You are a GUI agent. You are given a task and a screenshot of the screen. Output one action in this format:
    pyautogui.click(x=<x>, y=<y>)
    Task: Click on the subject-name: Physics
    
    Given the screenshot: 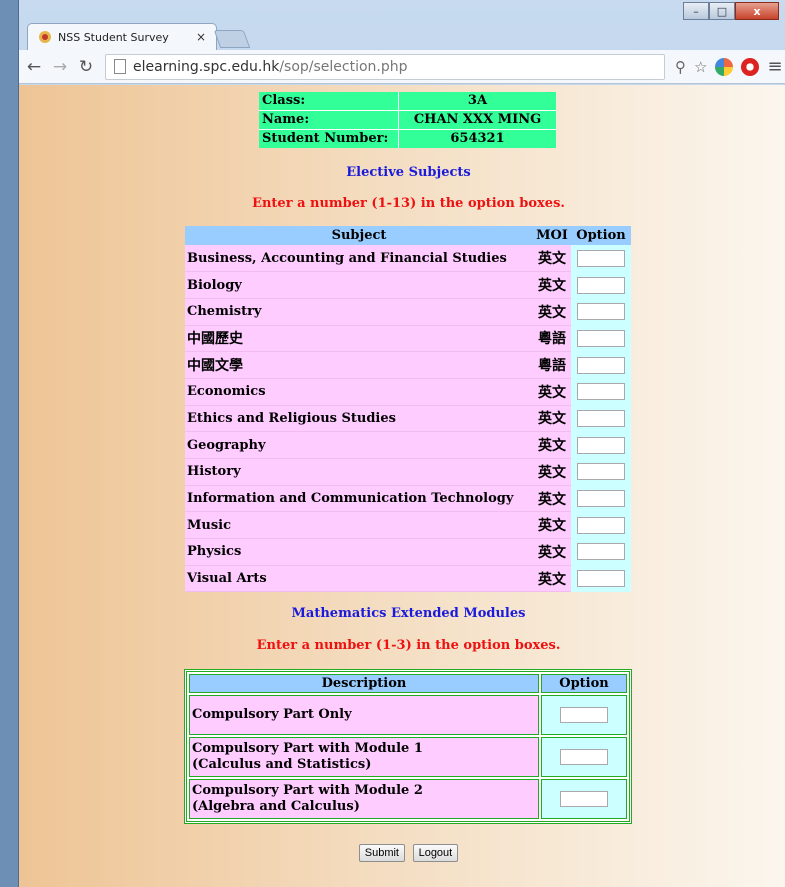 What is the action you would take?
    pyautogui.click(x=359, y=552)
    